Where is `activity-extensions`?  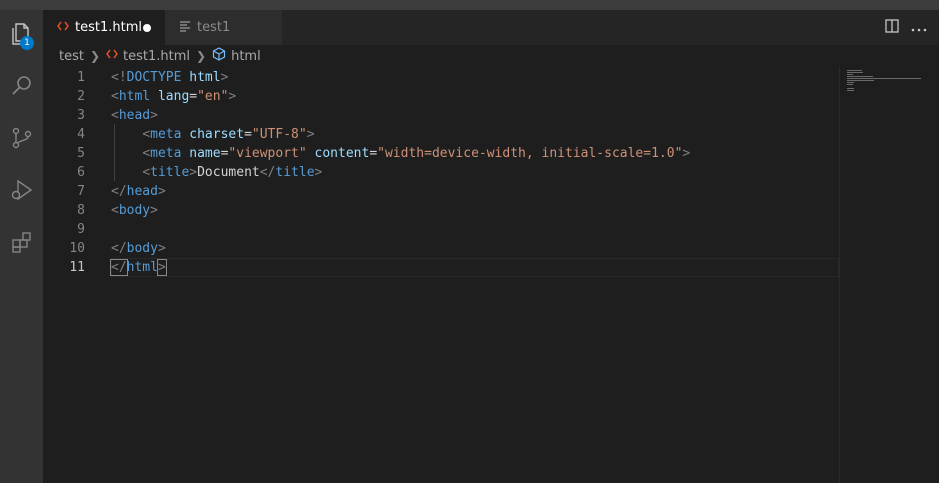 activity-extensions is located at coordinates (21, 244).